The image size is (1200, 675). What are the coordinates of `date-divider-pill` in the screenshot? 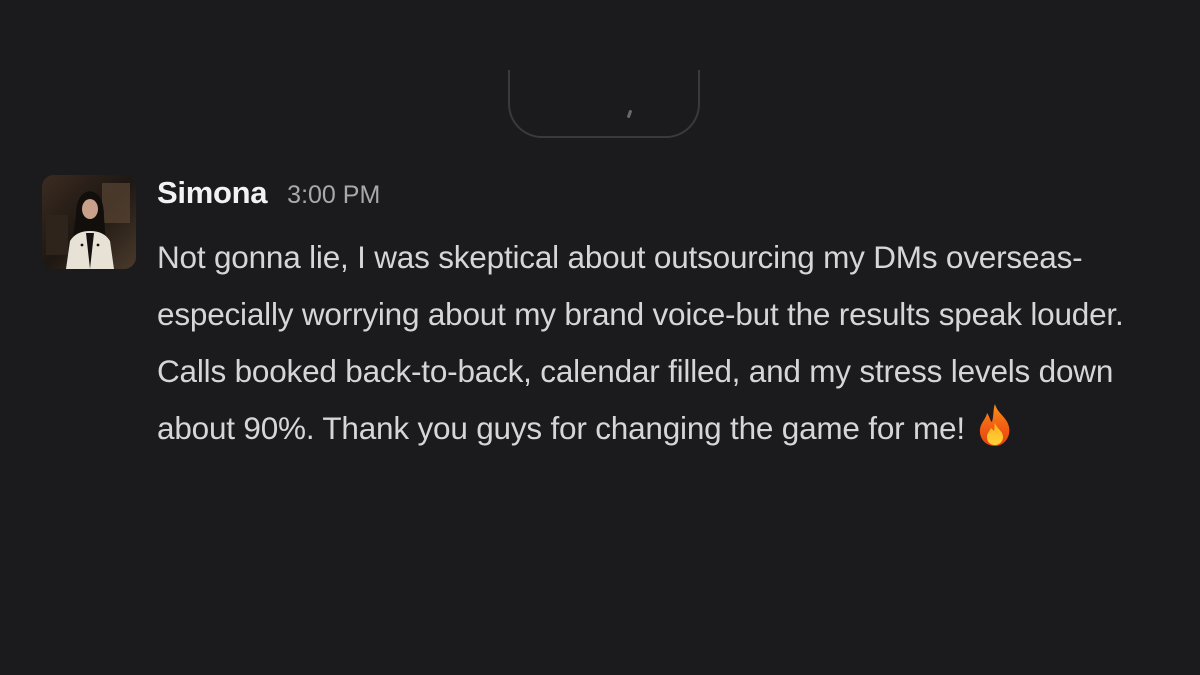 It's located at (604, 104).